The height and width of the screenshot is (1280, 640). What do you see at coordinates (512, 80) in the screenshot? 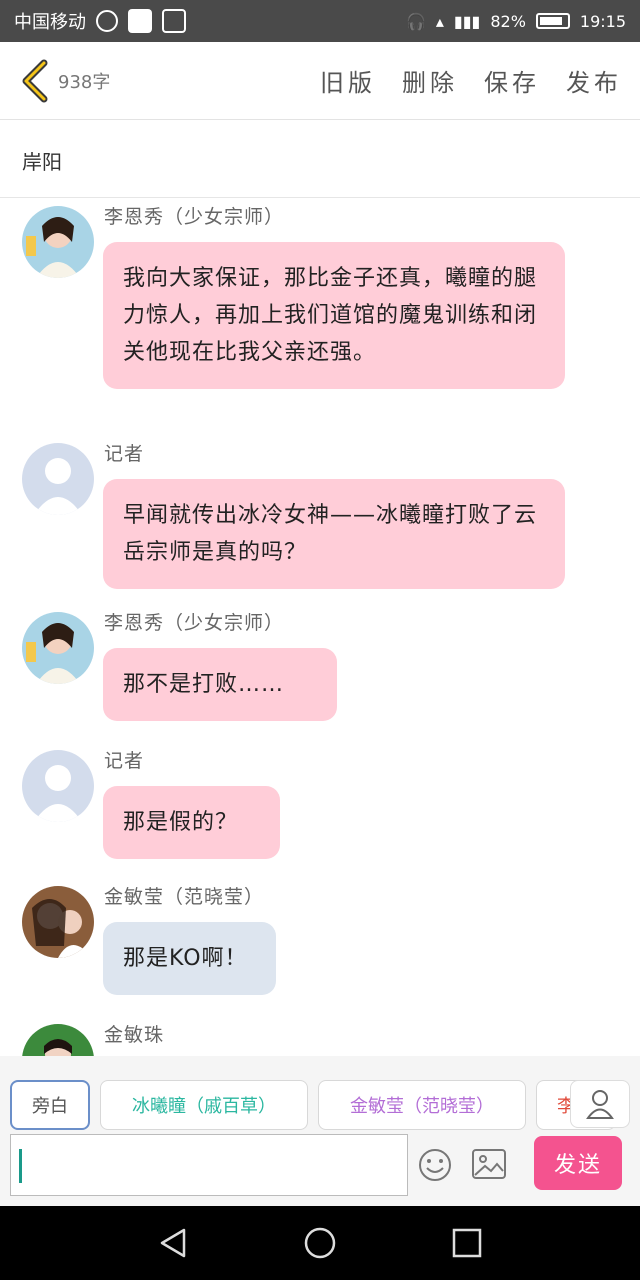
I see `save-button: 保存` at bounding box center [512, 80].